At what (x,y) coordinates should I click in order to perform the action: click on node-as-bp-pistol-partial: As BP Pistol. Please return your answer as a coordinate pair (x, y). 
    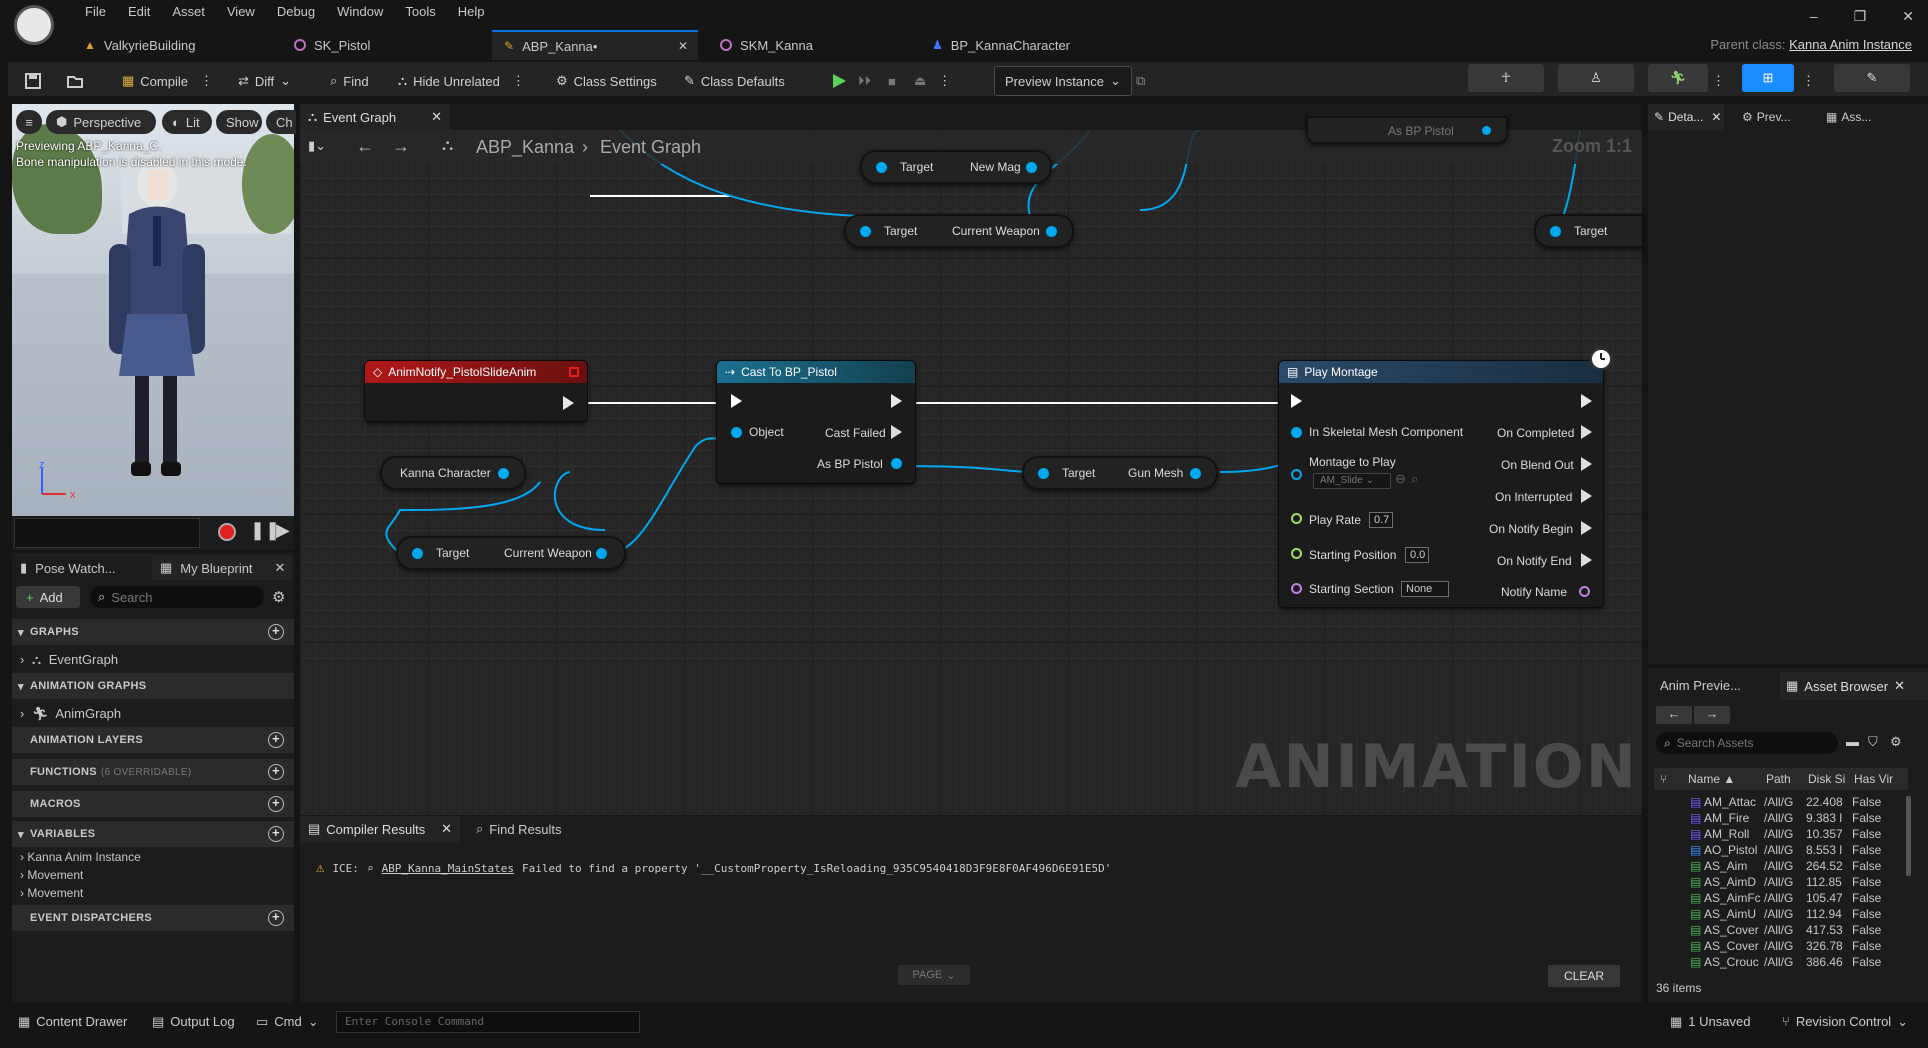
    Looking at the image, I should click on (1407, 130).